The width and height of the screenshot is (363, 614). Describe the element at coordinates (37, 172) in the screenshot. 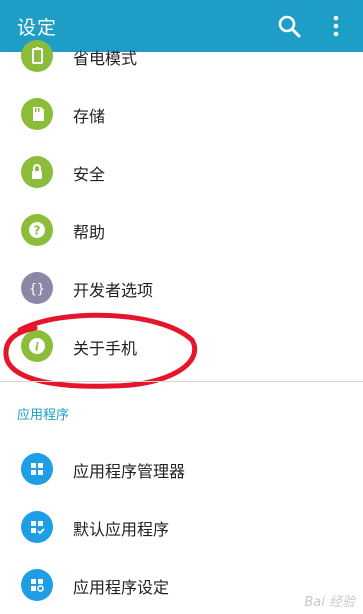

I see `lock-icon` at that location.